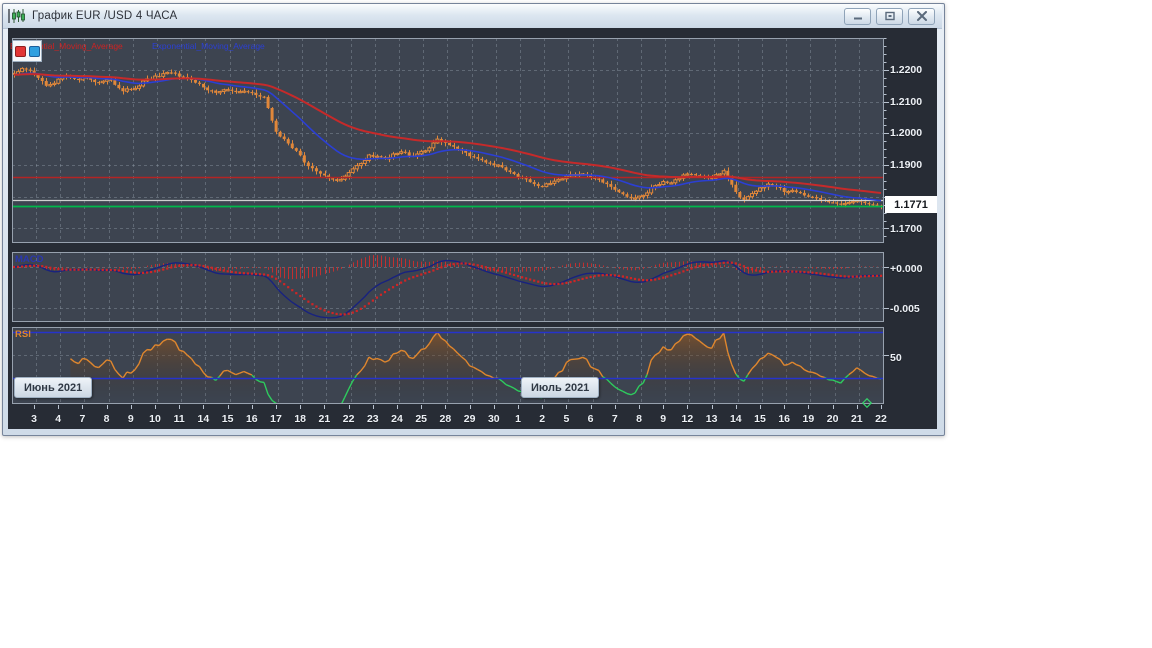 The image size is (1152, 648). I want to click on x-axis-day-label: 17, so click(276, 419).